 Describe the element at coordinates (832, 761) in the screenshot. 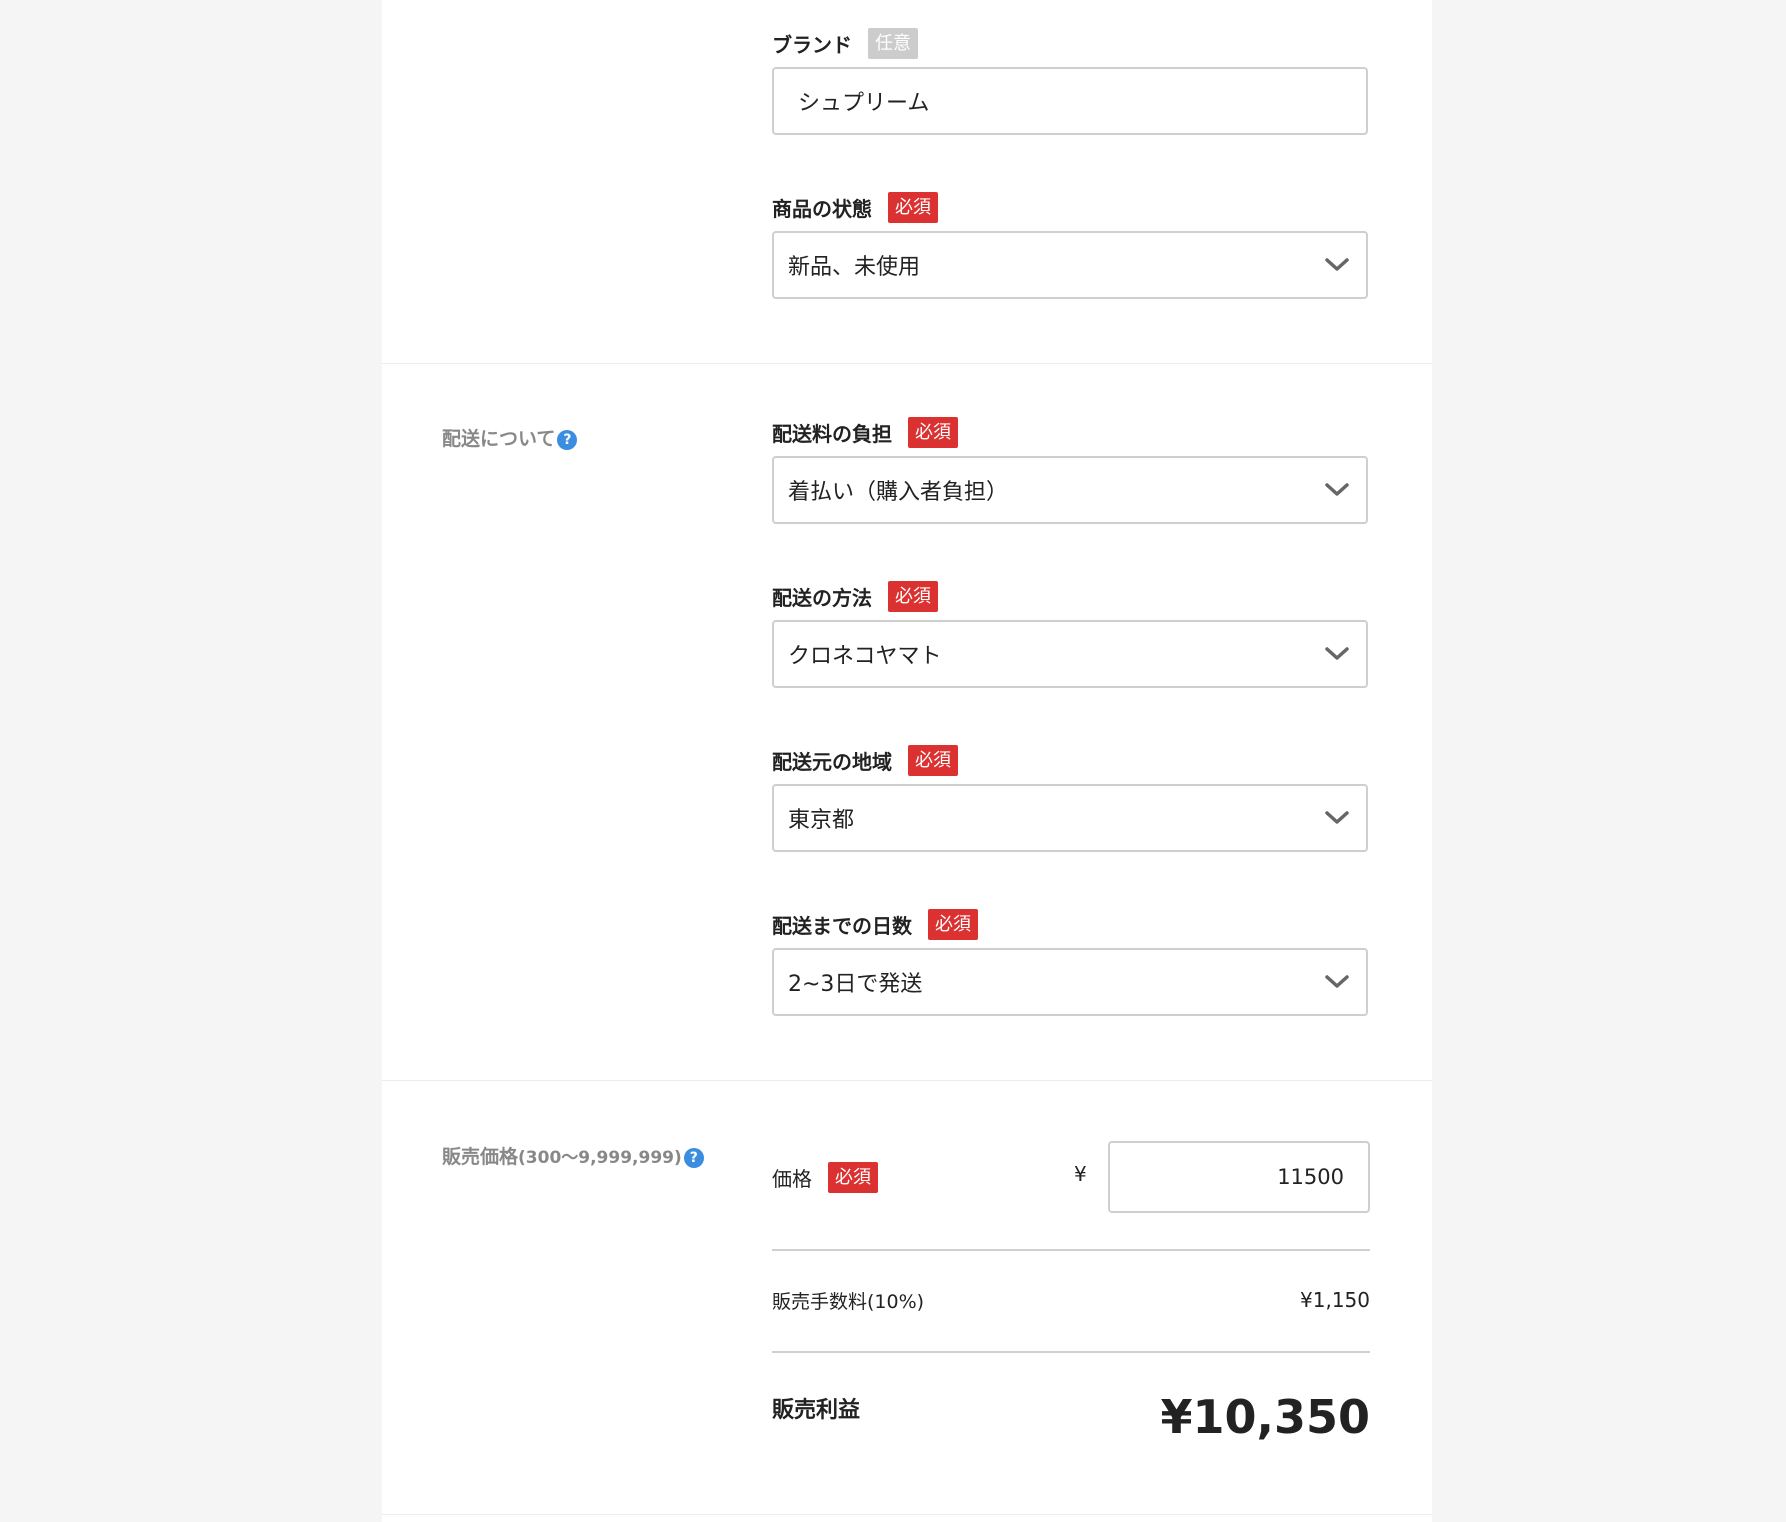

I see `shipping-origin-label-text: 配送元の地域` at that location.